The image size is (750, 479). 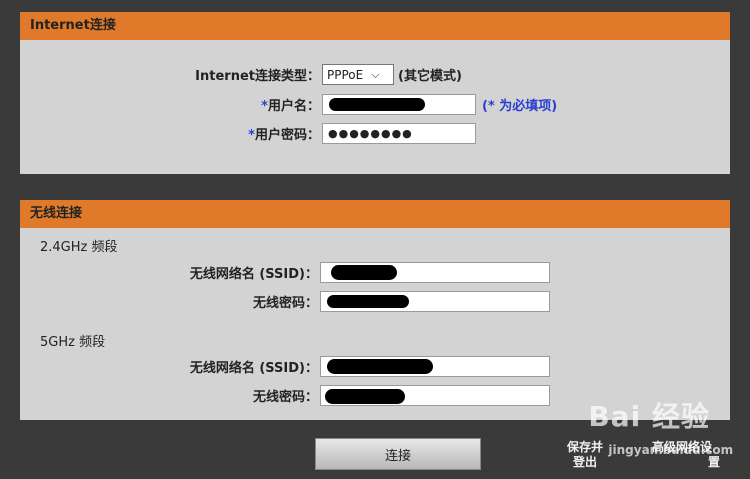 What do you see at coordinates (584, 447) in the screenshot?
I see `save-logout-line1: 保存并` at bounding box center [584, 447].